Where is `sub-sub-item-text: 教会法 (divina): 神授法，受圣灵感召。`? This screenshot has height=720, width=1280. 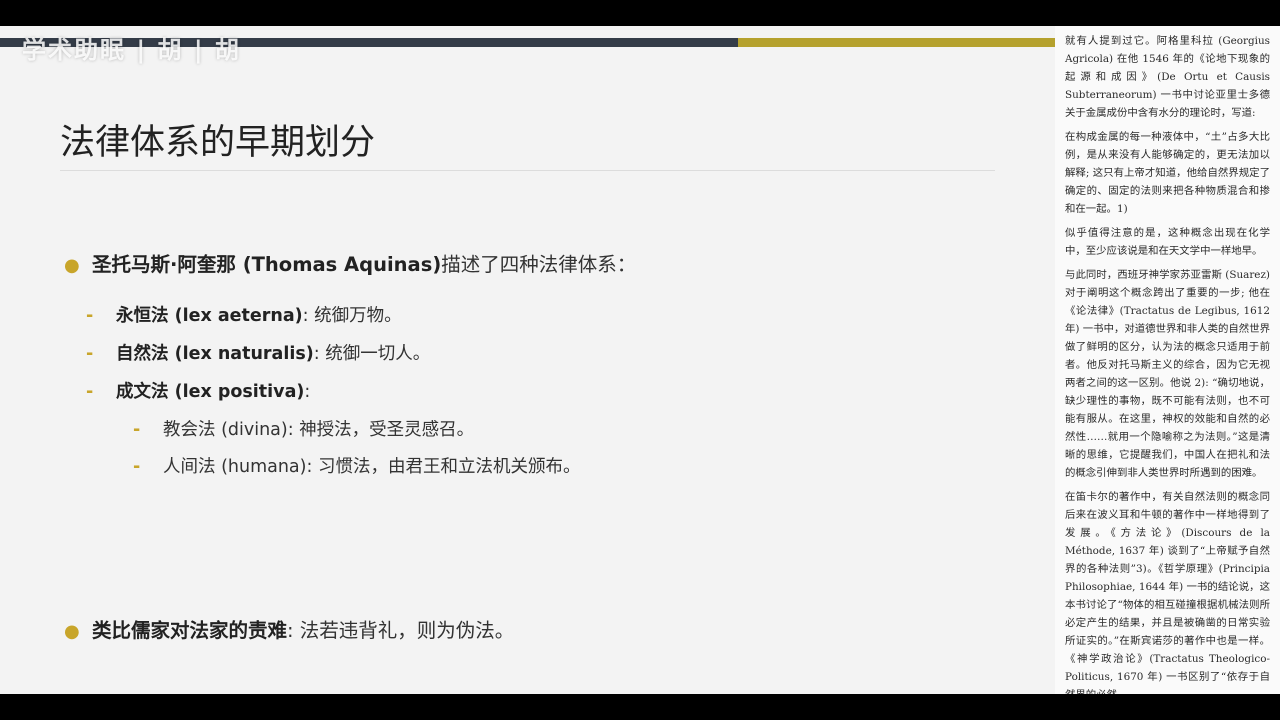 sub-sub-item-text: 教会法 (divina): 神授法，受圣灵感召。 is located at coordinates (319, 430).